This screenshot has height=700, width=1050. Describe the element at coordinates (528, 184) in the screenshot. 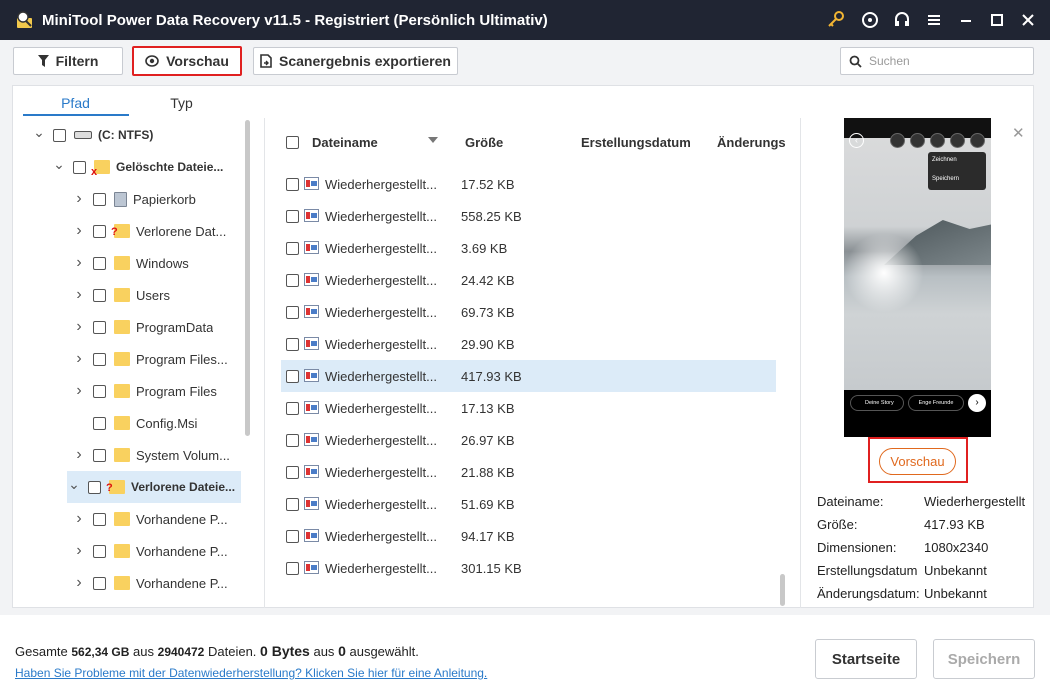

I see `file-row: Wiederhergestellt... 17.52 KB` at that location.